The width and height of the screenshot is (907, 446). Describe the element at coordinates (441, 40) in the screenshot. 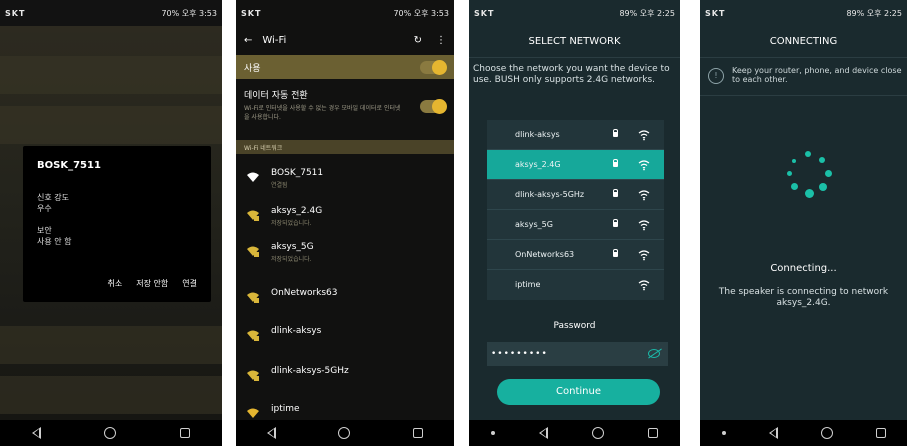

I see `more-options-icon: ⋮` at that location.